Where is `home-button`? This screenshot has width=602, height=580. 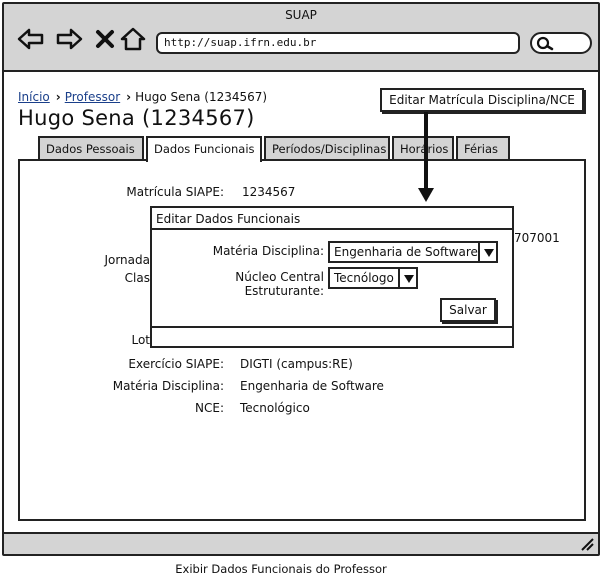 home-button is located at coordinates (133, 39).